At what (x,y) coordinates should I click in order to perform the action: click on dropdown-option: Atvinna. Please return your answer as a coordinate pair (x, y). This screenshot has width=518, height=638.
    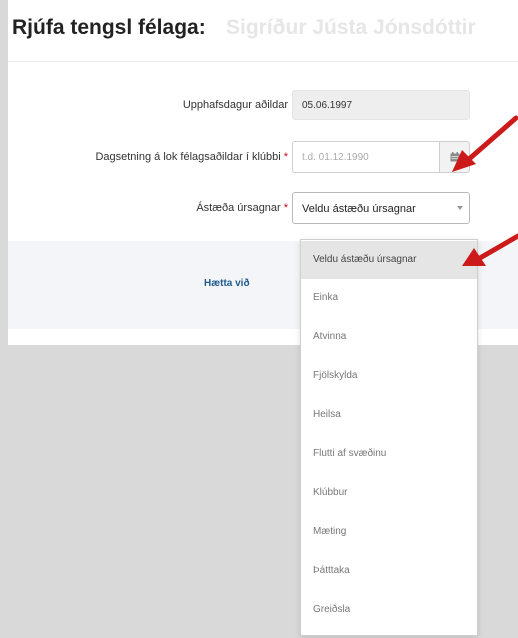
    Looking at the image, I should click on (389, 337).